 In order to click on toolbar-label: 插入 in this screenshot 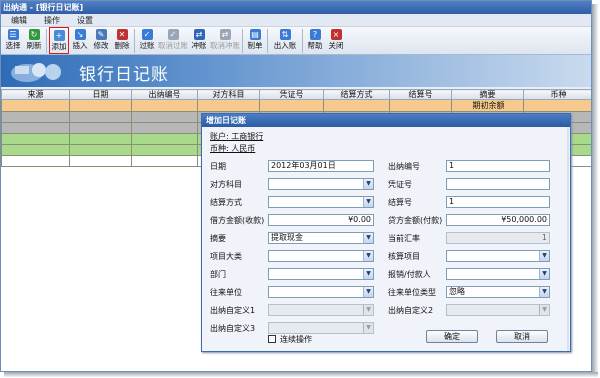, I will do `click(80, 45)`.